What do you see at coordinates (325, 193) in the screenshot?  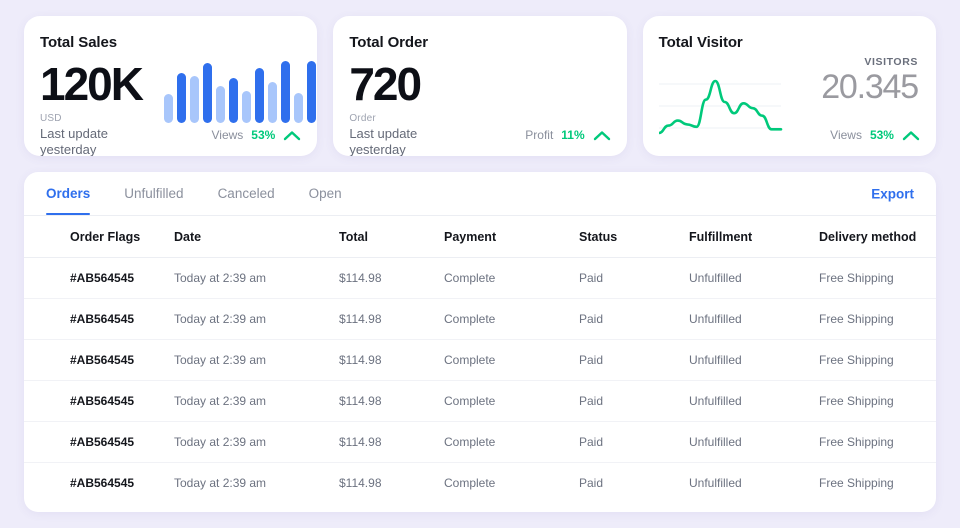 I see `tab-open: Open` at bounding box center [325, 193].